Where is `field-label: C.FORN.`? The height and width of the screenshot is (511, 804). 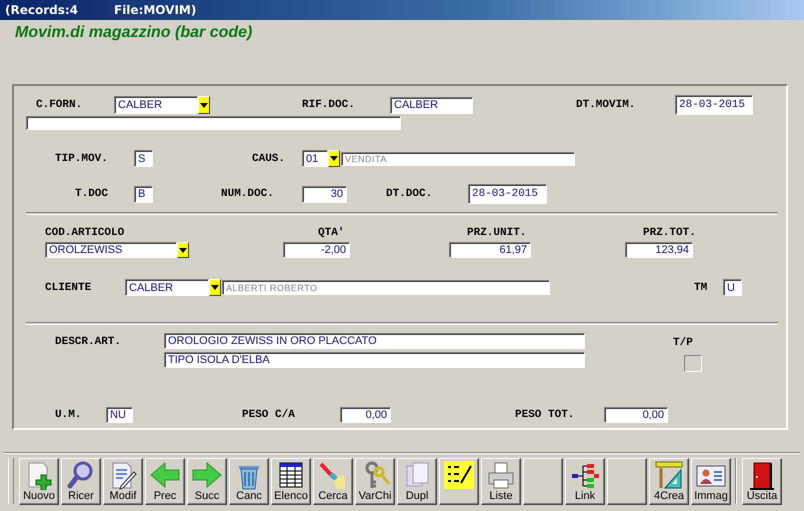
field-label: C.FORN. is located at coordinates (60, 105).